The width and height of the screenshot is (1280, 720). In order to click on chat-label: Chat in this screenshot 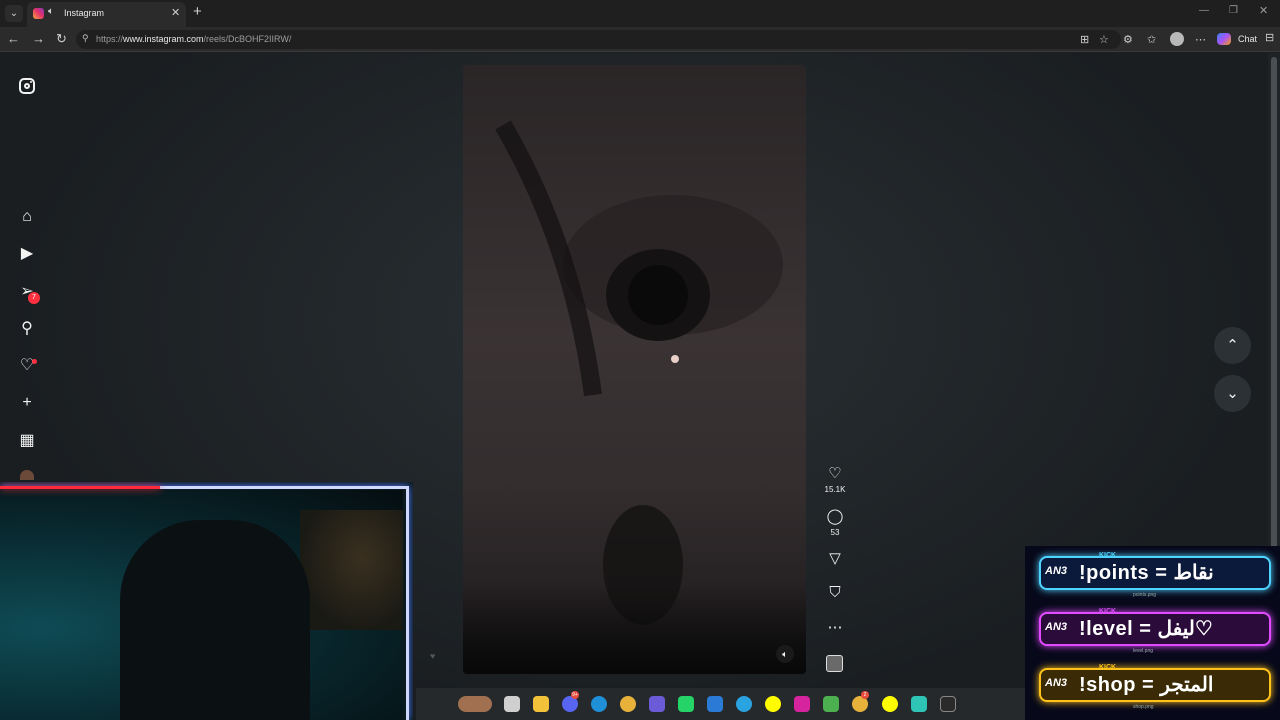, I will do `click(1248, 39)`.